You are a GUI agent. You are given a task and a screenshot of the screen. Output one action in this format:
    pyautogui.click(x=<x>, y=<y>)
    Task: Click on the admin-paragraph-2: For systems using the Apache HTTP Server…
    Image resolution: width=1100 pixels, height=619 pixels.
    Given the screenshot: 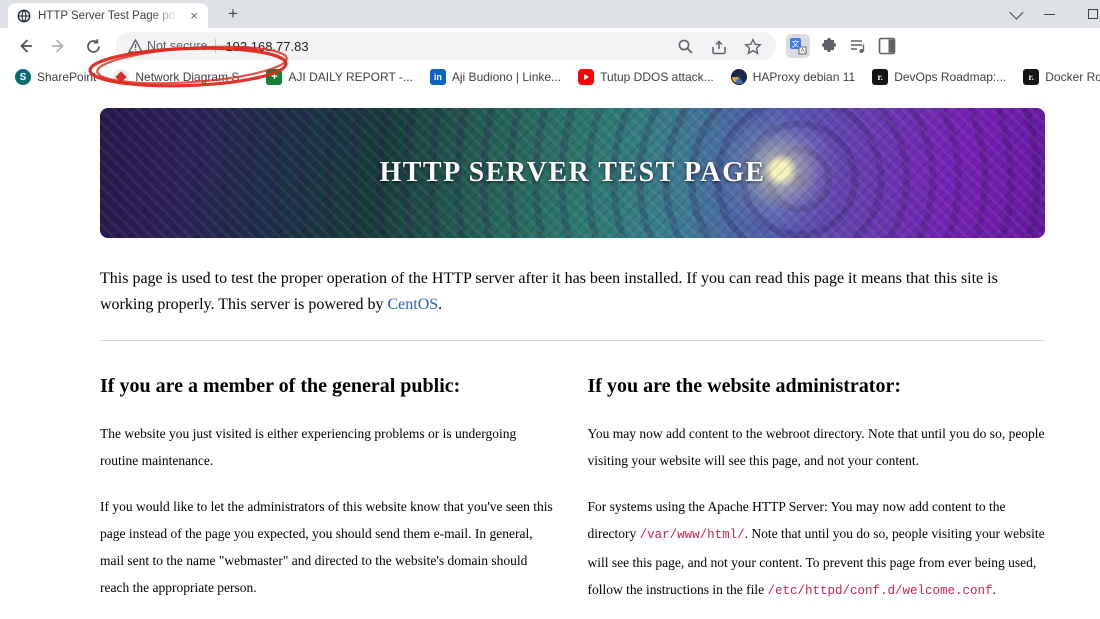 What is the action you would take?
    pyautogui.click(x=816, y=548)
    